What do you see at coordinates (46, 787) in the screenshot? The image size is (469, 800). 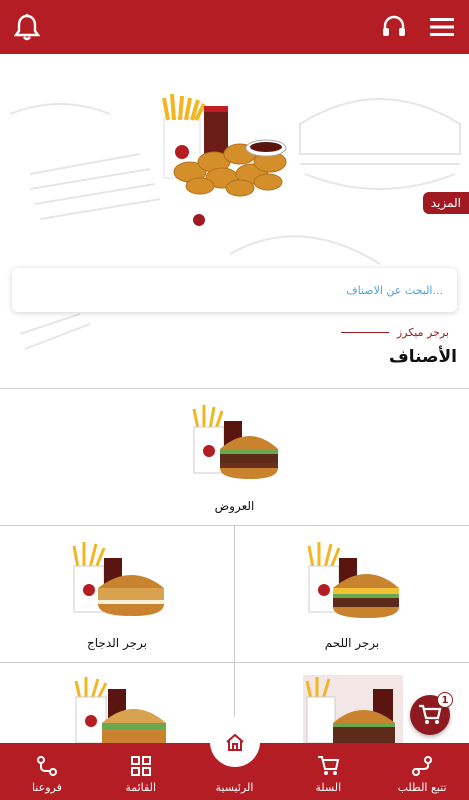 I see `nav-label: فروعنا` at bounding box center [46, 787].